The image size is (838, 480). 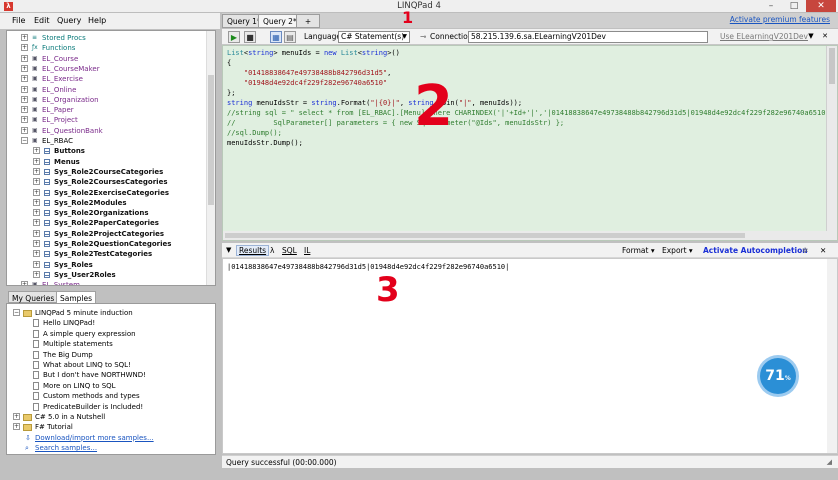 What do you see at coordinates (250, 37) in the screenshot?
I see `stop-icon: ■` at bounding box center [250, 37].